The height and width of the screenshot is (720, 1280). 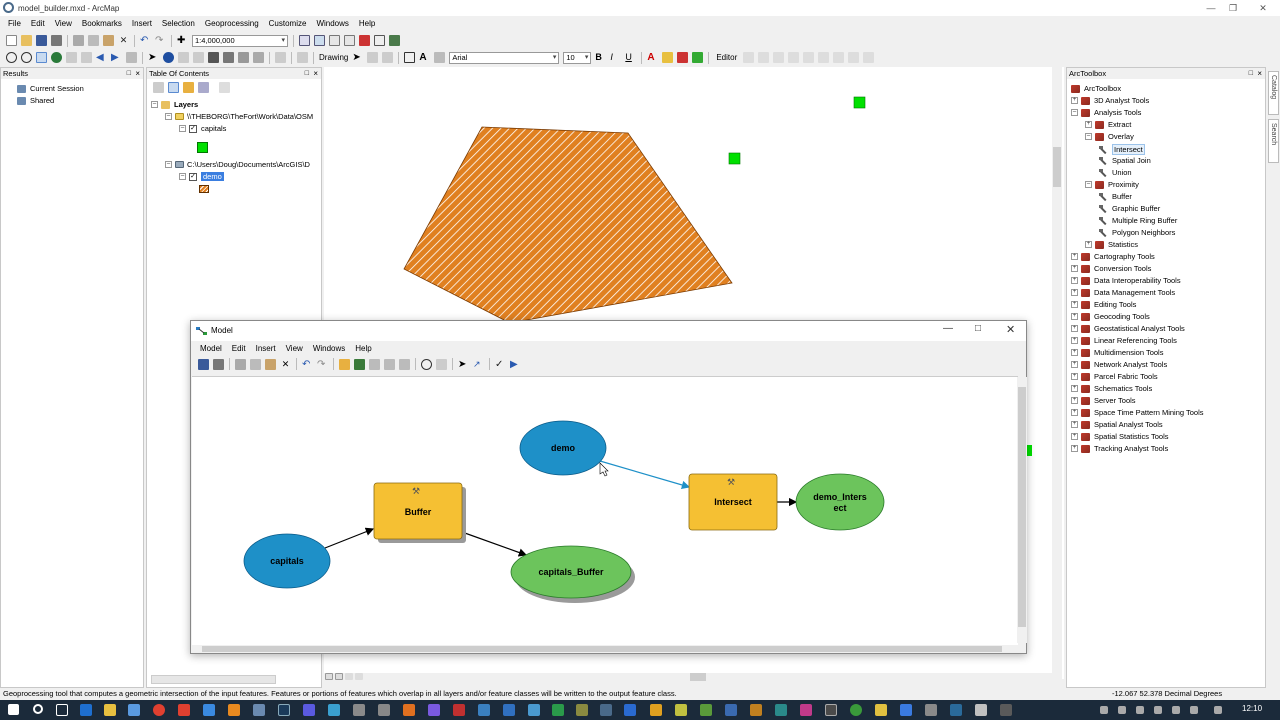 What do you see at coordinates (237, 164) in the screenshot?
I see `toc-group-arcgis: – C:\Users\Doug\Documents\ArcGIS\D` at bounding box center [237, 164].